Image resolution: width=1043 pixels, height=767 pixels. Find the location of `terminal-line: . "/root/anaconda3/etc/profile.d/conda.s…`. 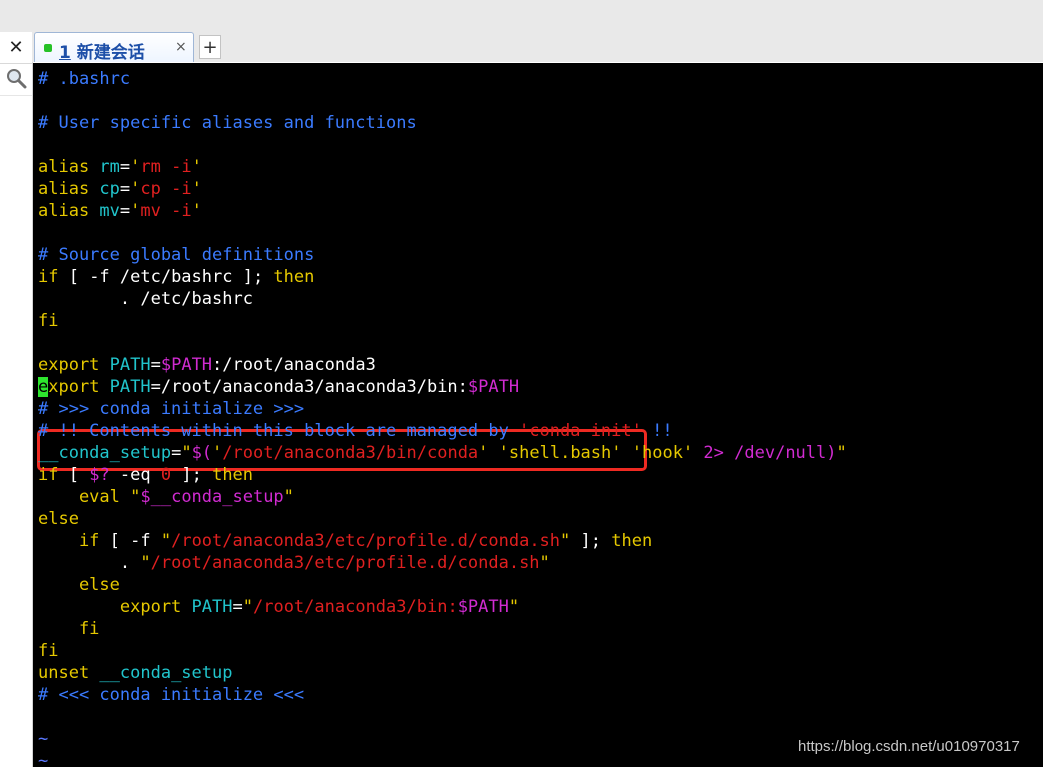

terminal-line: . "/root/anaconda3/etc/profile.d/conda.s… is located at coordinates (294, 563).